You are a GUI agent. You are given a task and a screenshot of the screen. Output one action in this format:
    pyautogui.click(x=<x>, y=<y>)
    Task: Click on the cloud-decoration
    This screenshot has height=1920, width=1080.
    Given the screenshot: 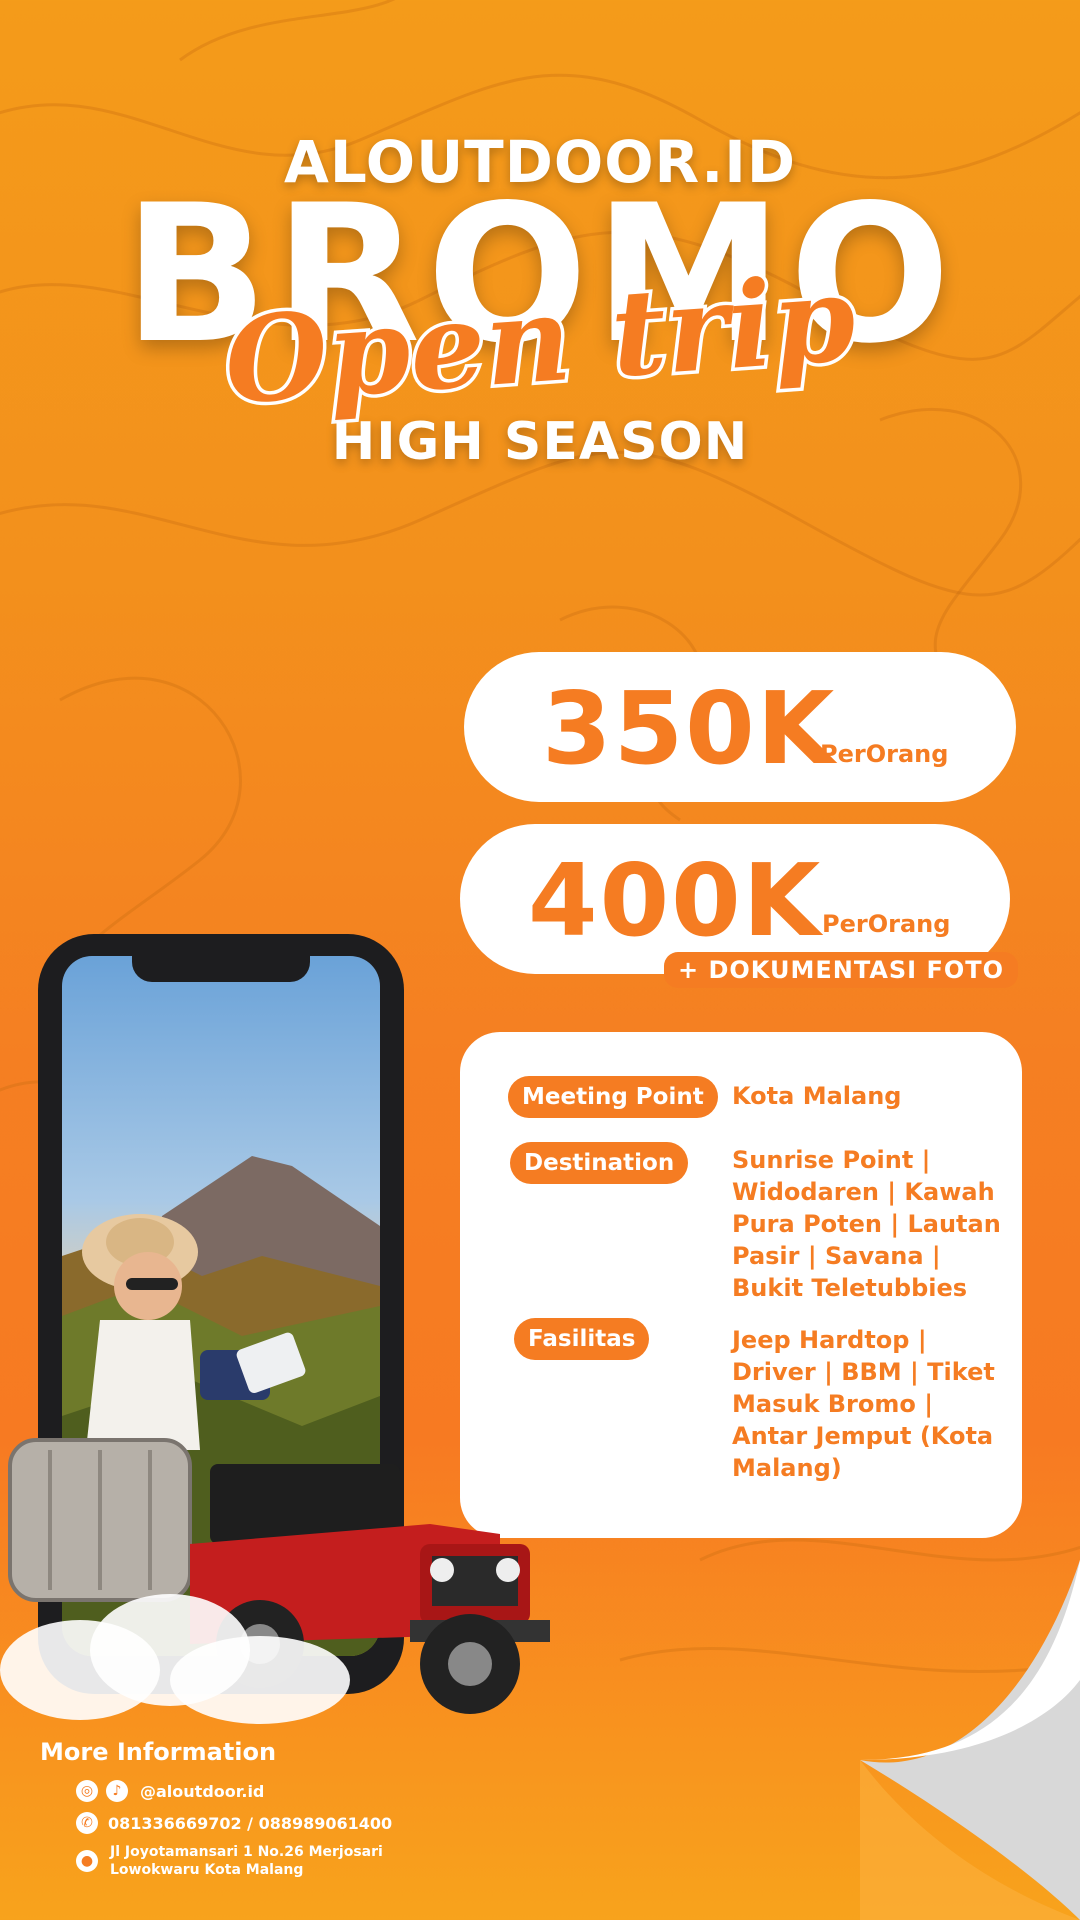 What is the action you would take?
    pyautogui.click(x=175, y=1659)
    